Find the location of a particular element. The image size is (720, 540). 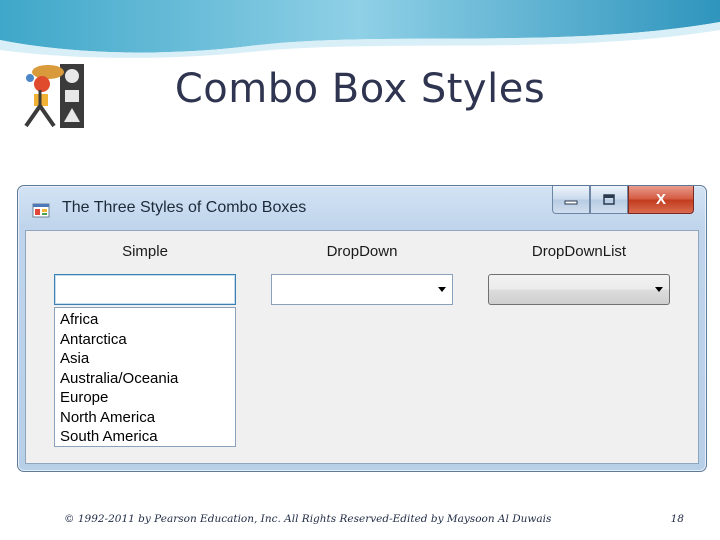

dropdownlist-combo is located at coordinates (579, 289).